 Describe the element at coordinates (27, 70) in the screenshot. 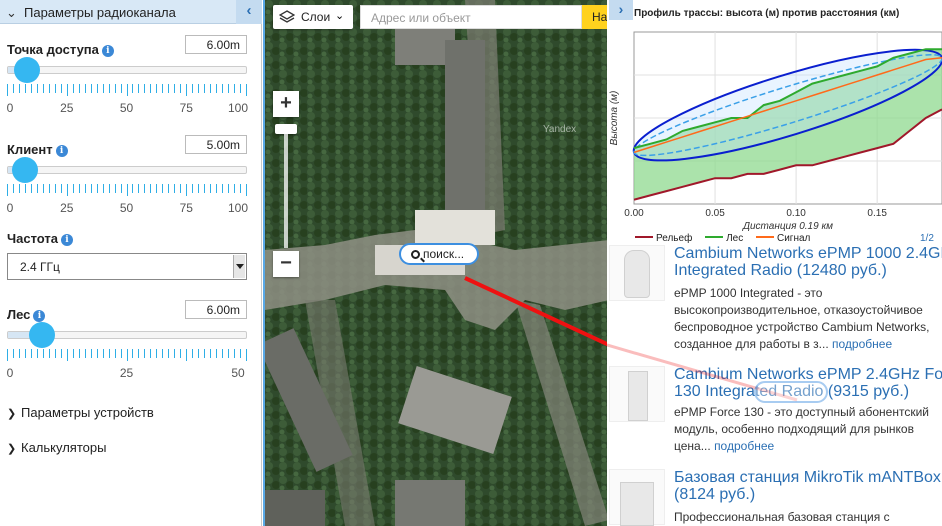

I see `access-point-slider-thumb` at that location.